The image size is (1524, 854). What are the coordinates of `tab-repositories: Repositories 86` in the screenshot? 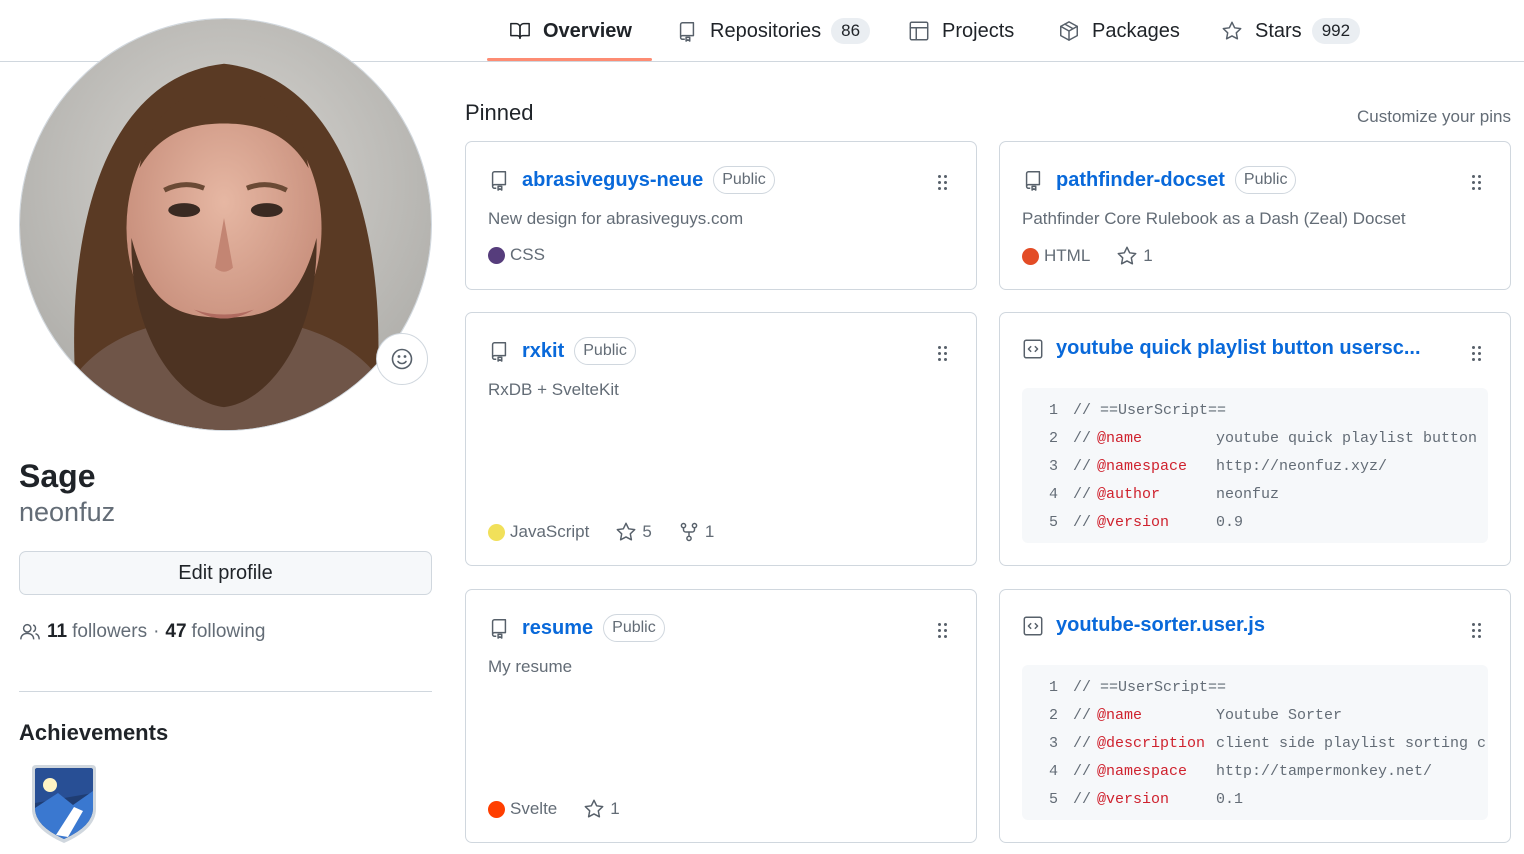 It's located at (773, 31).